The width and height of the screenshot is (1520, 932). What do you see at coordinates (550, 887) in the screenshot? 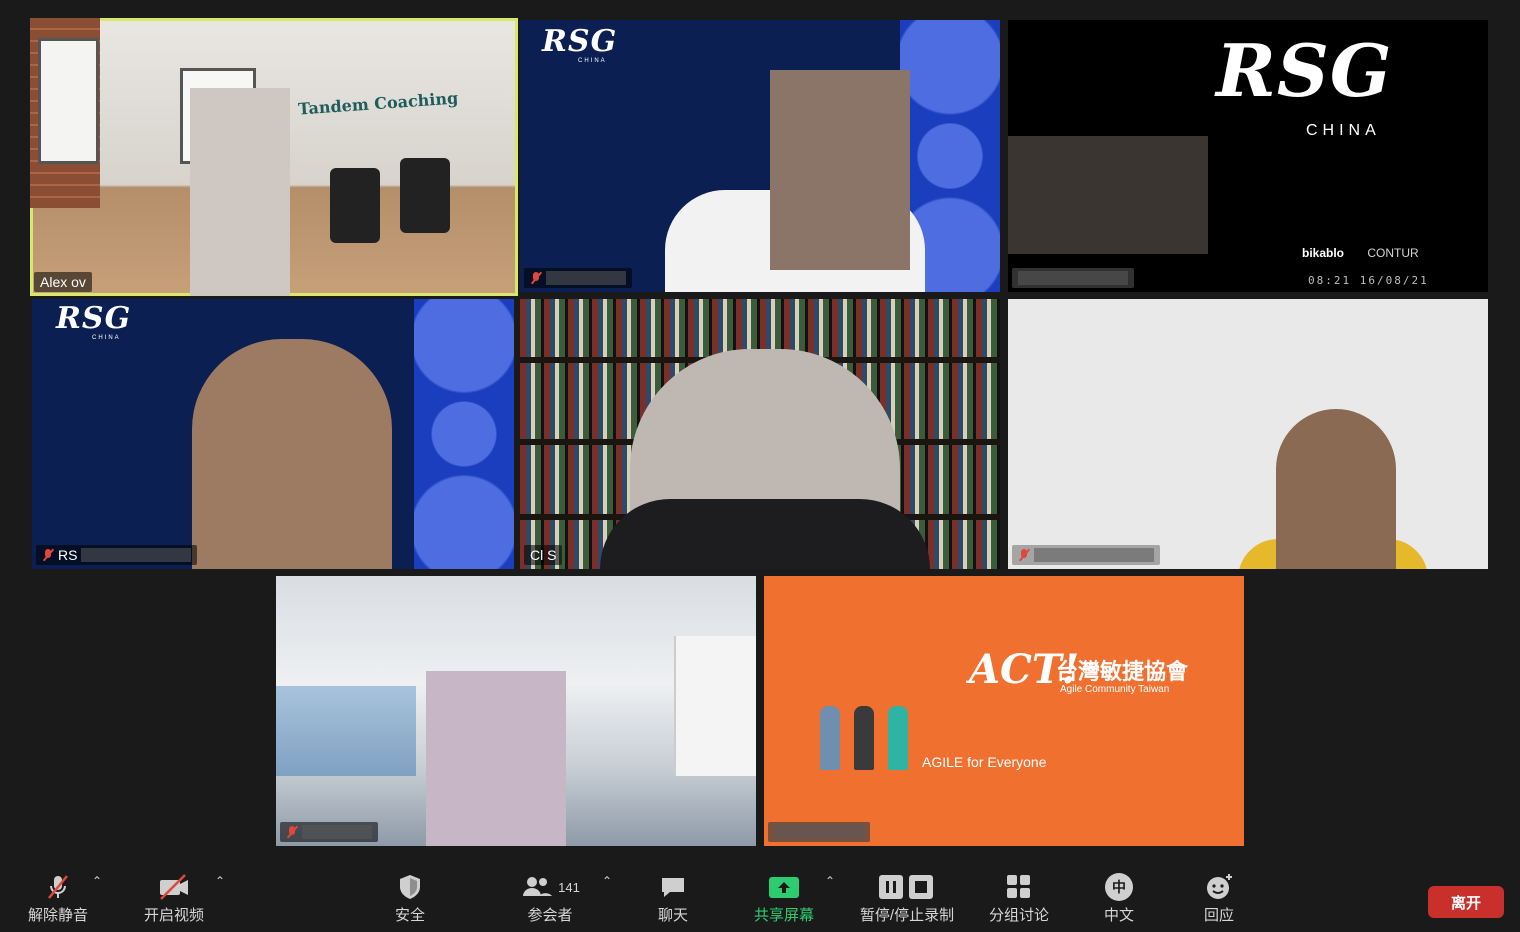
I see `participants-icon: 141` at bounding box center [550, 887].